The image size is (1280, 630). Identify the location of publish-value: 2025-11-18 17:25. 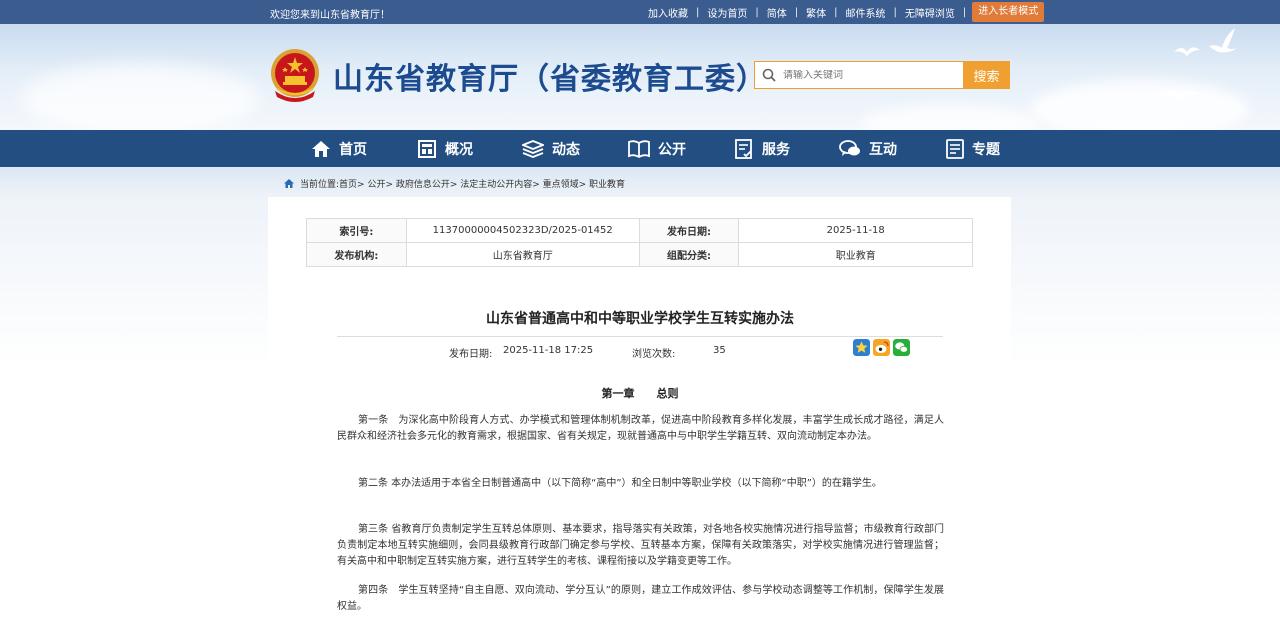
(548, 350).